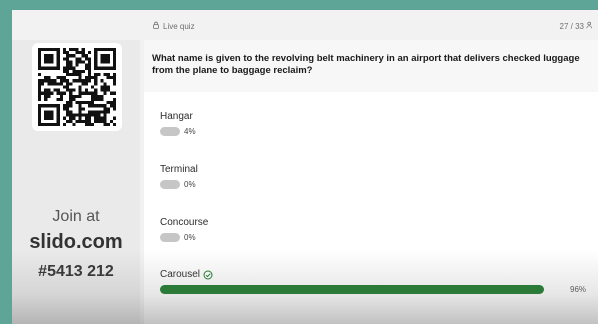 Image resolution: width=598 pixels, height=324 pixels. I want to click on result-percent: 4%, so click(190, 131).